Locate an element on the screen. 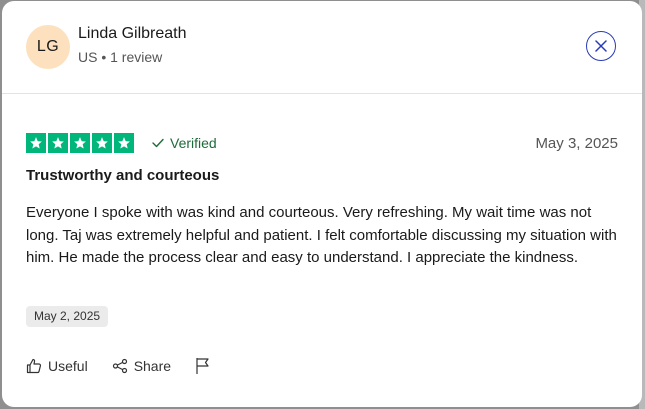 Image resolution: width=645 pixels, height=409 pixels. report-button is located at coordinates (203, 366).